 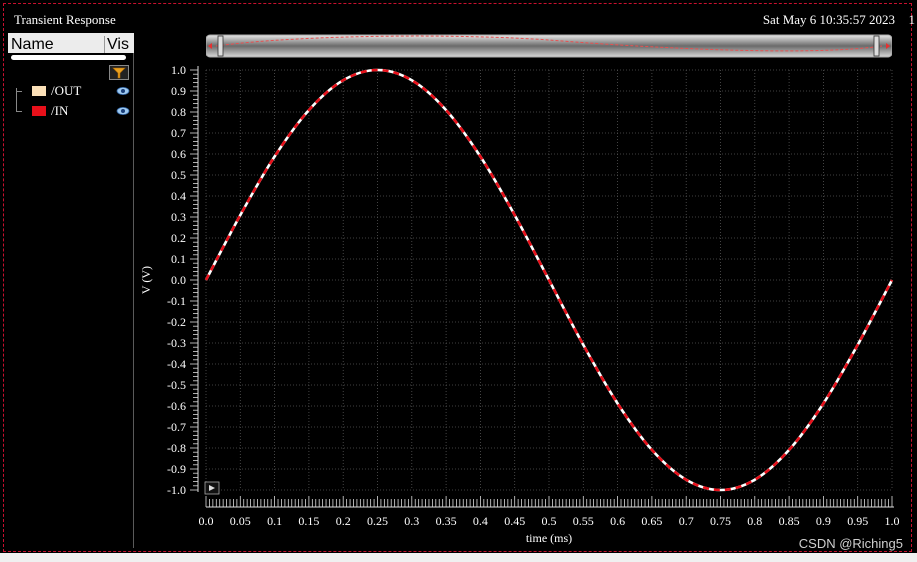 I want to click on x-tick-label: 0.15, so click(x=308, y=521).